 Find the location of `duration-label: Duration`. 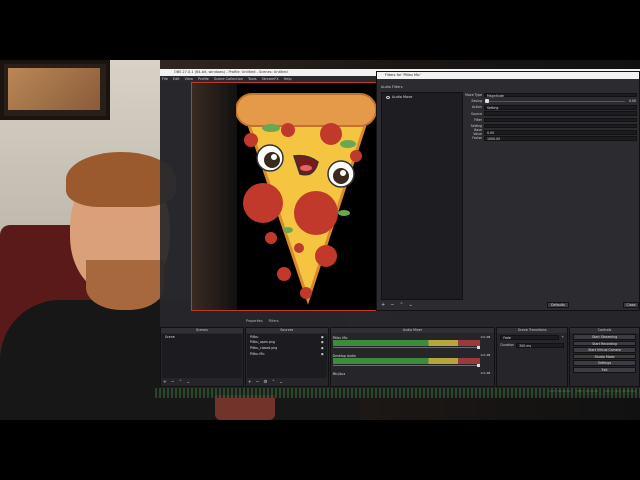

duration-label: Duration is located at coordinates (507, 345).